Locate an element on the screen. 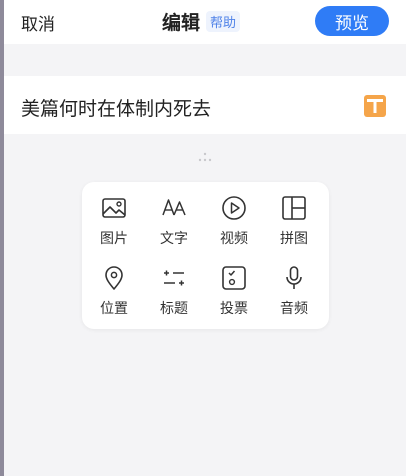 The image size is (406, 476). audio-icon is located at coordinates (294, 277).